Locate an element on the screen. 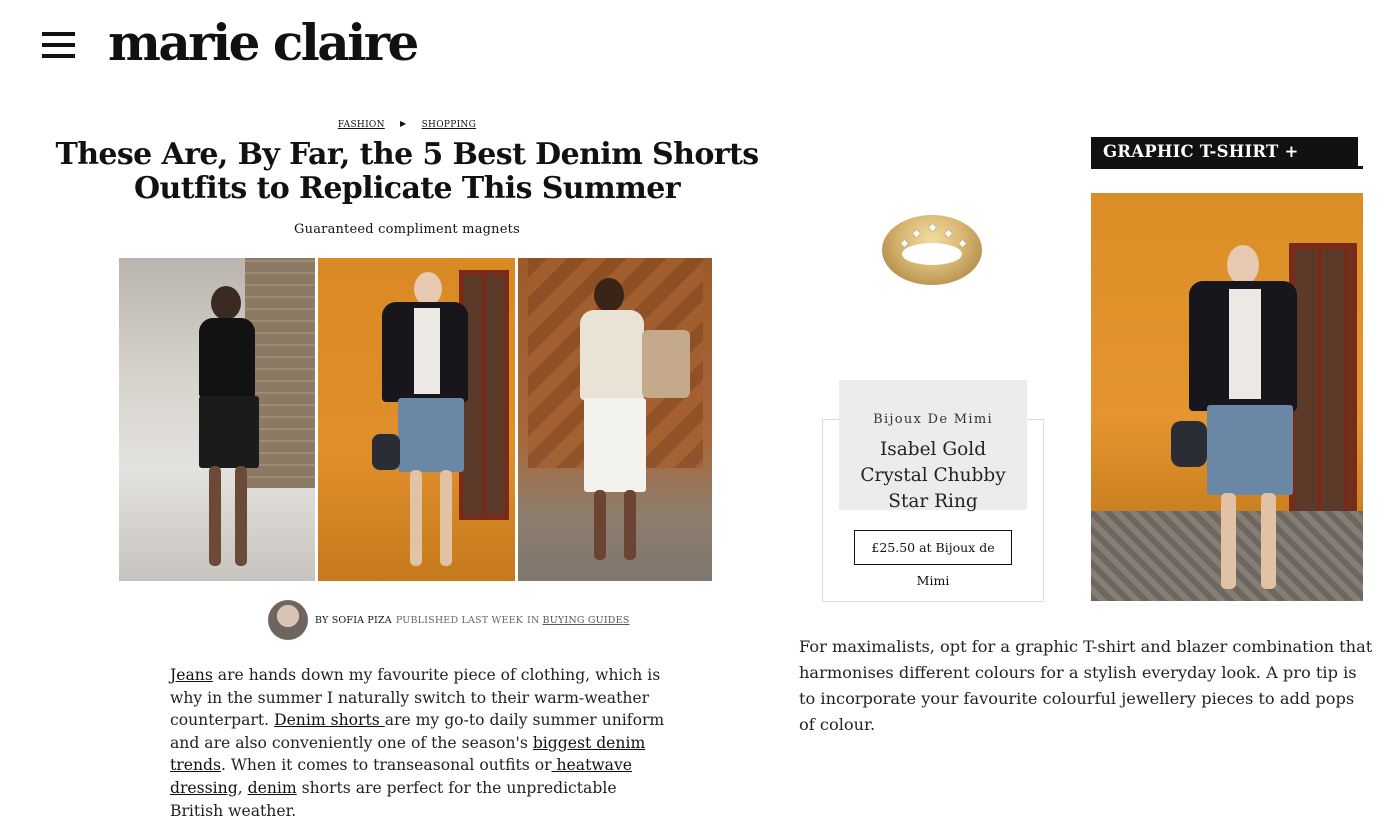  breadcrumb-shopping: SHOPPING is located at coordinates (449, 125).